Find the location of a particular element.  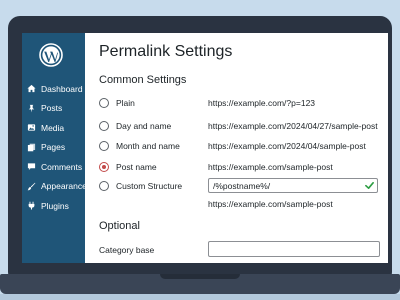

sidebar-item-label: Appearance is located at coordinates (64, 186).